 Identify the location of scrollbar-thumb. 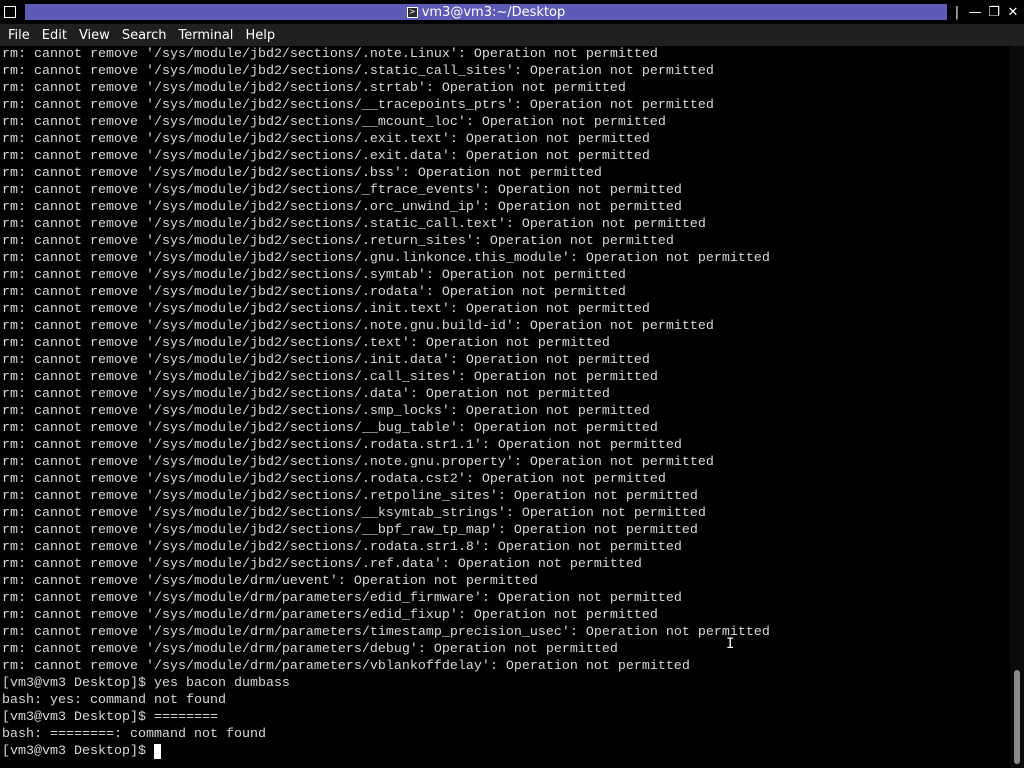
(1017, 717).